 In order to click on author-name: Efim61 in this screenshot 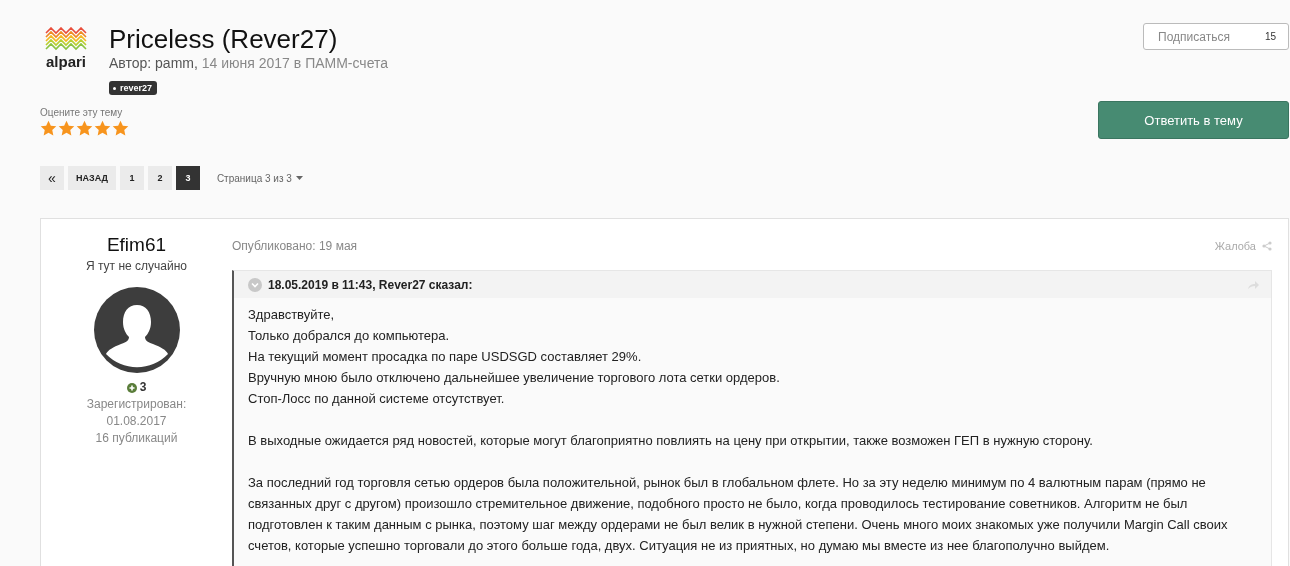, I will do `click(136, 245)`.